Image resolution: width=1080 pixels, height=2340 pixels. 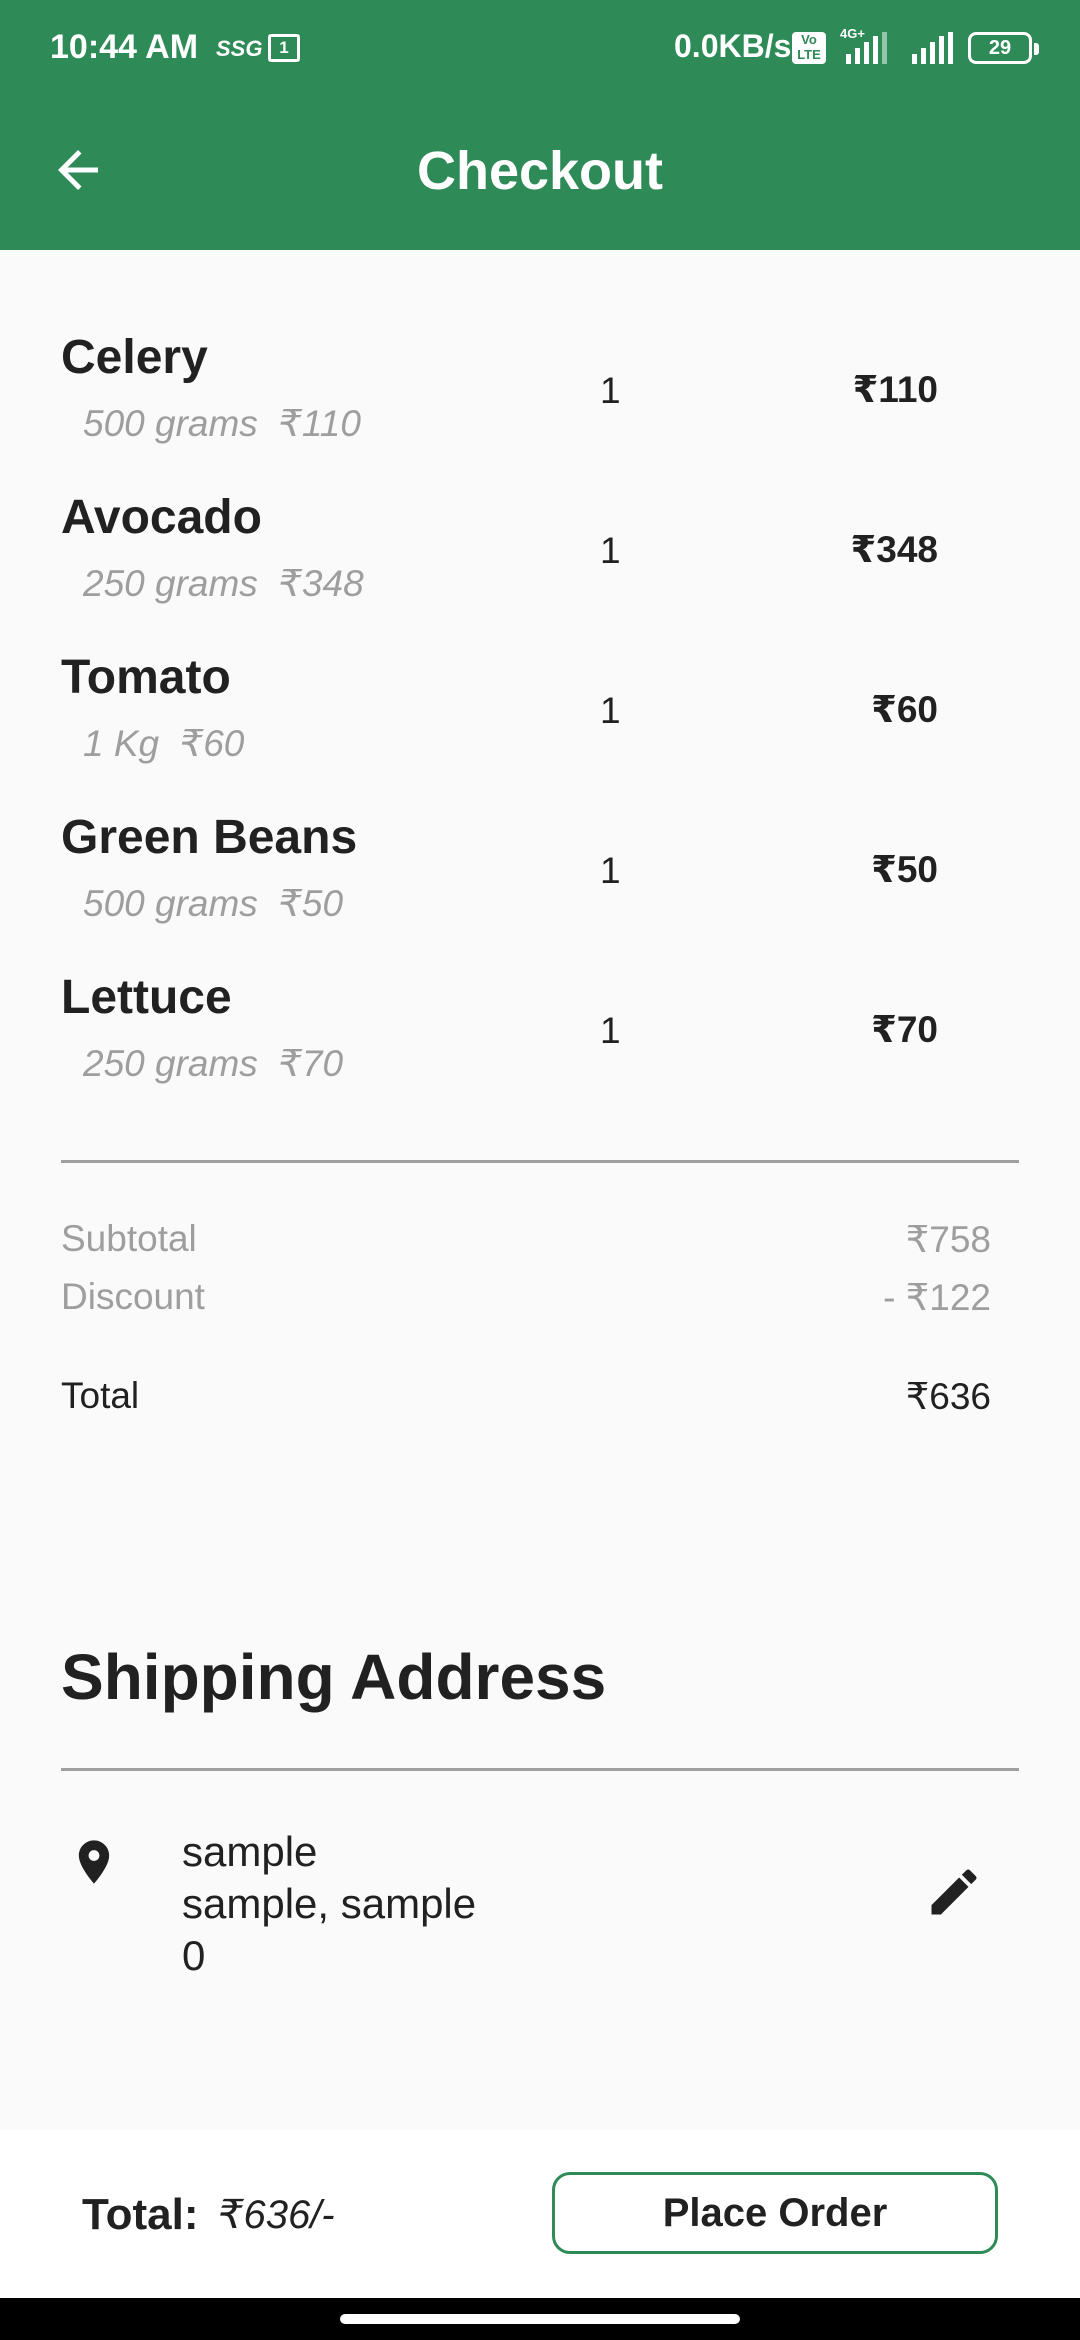 I want to click on network-speed: 0.0KB/s, so click(x=733, y=46).